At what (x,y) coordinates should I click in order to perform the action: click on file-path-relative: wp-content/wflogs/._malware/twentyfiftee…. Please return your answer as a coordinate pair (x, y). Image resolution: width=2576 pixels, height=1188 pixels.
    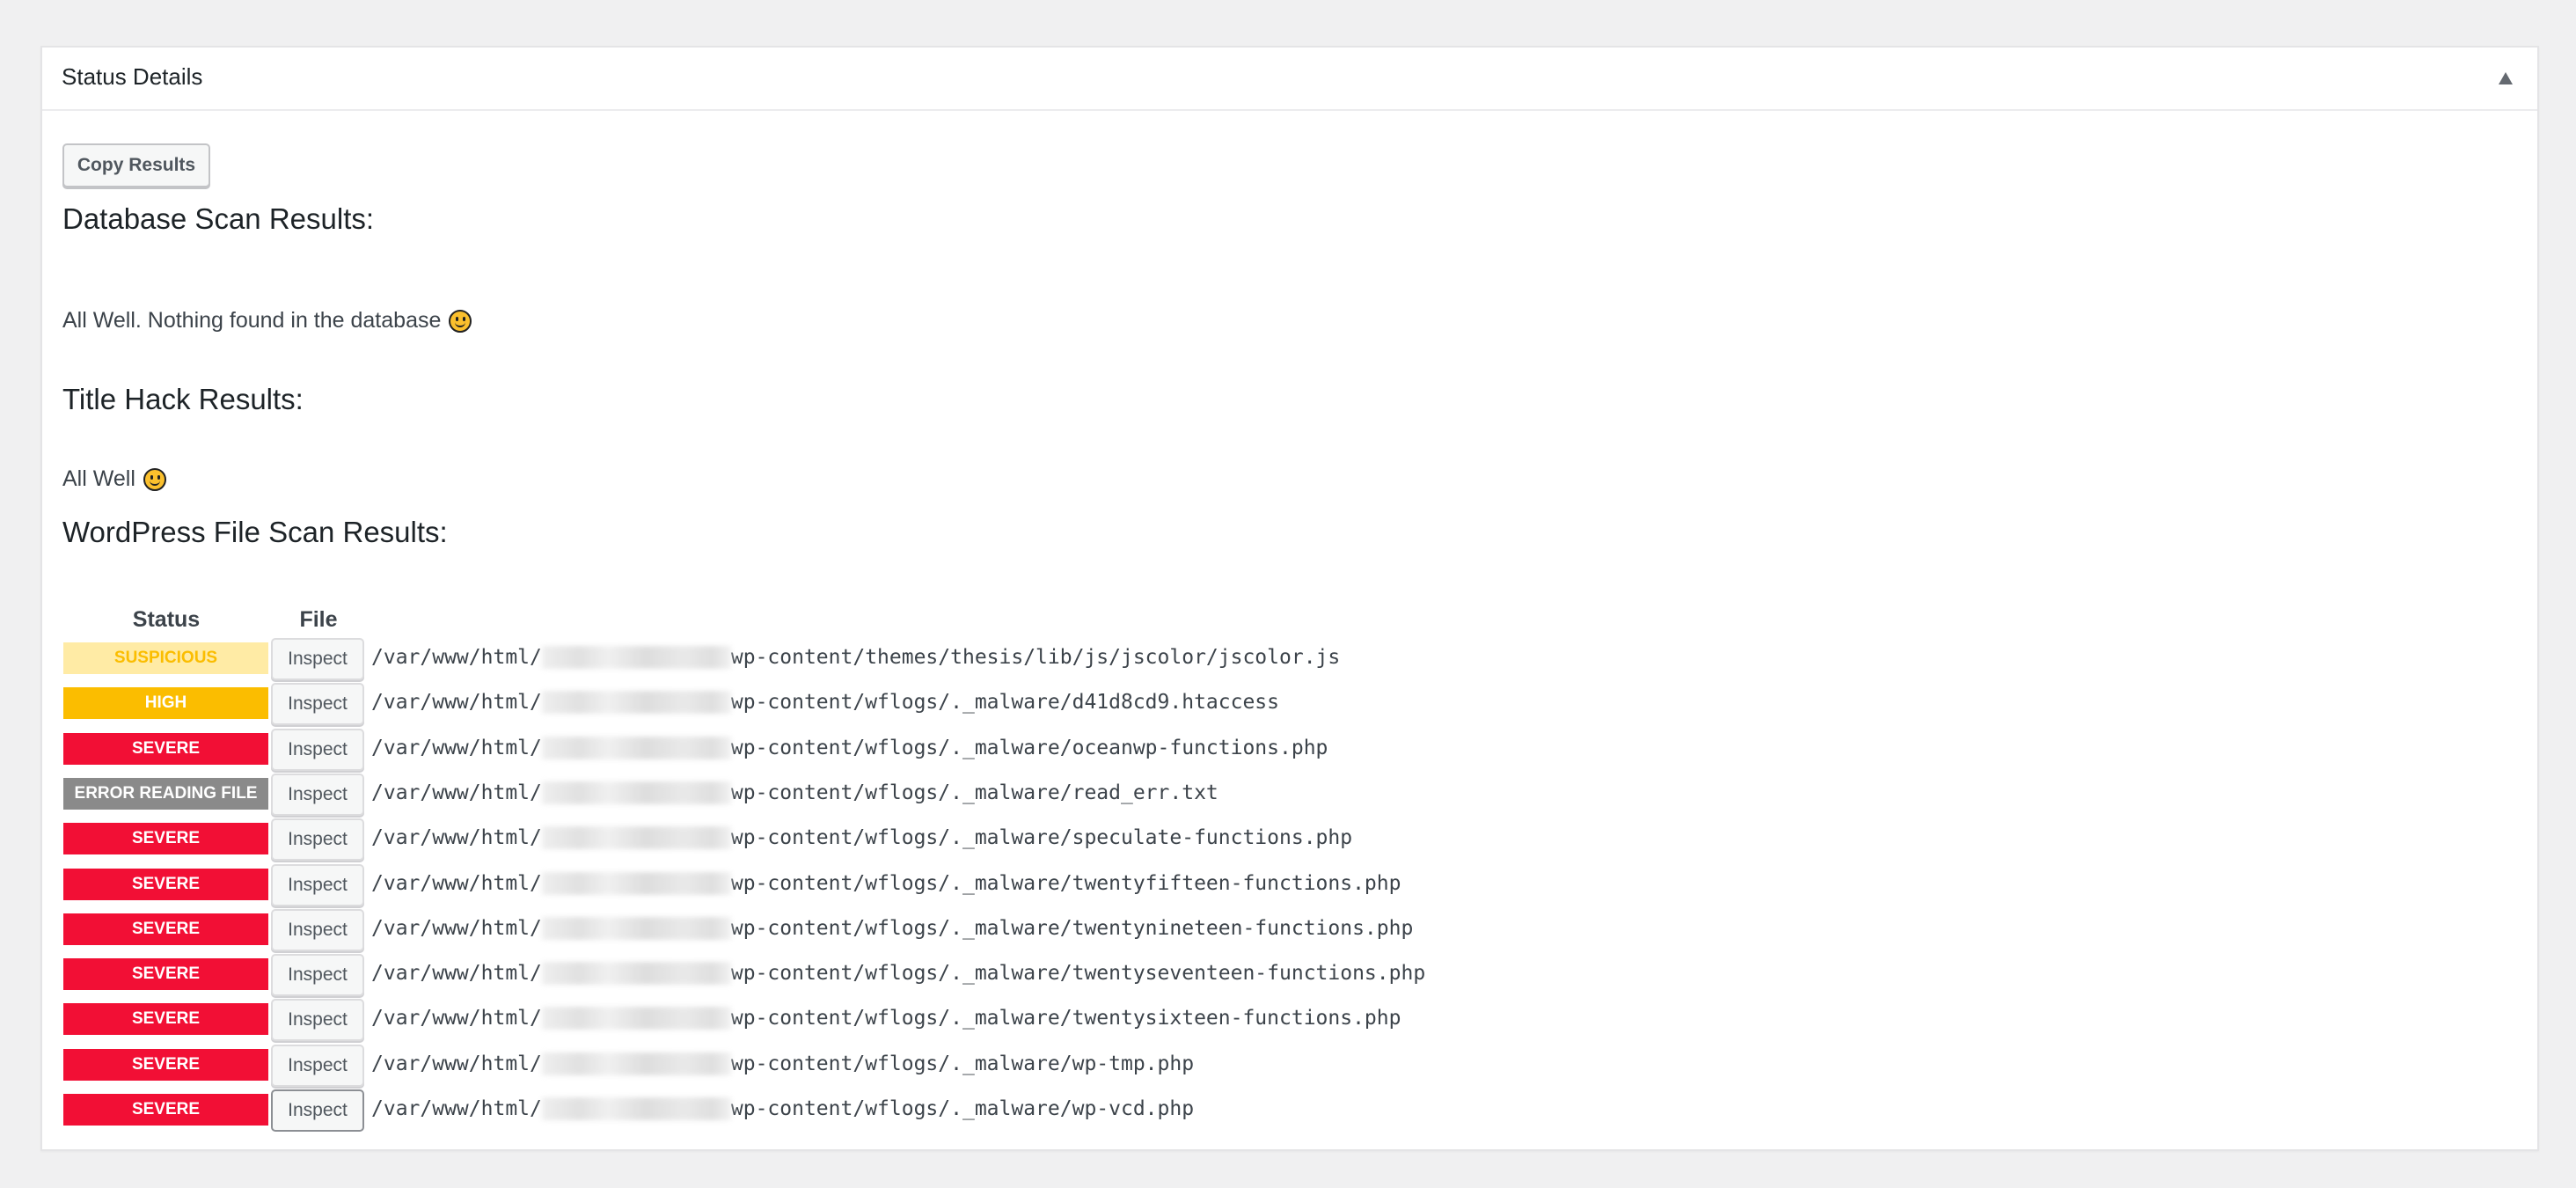
    Looking at the image, I should click on (1065, 883).